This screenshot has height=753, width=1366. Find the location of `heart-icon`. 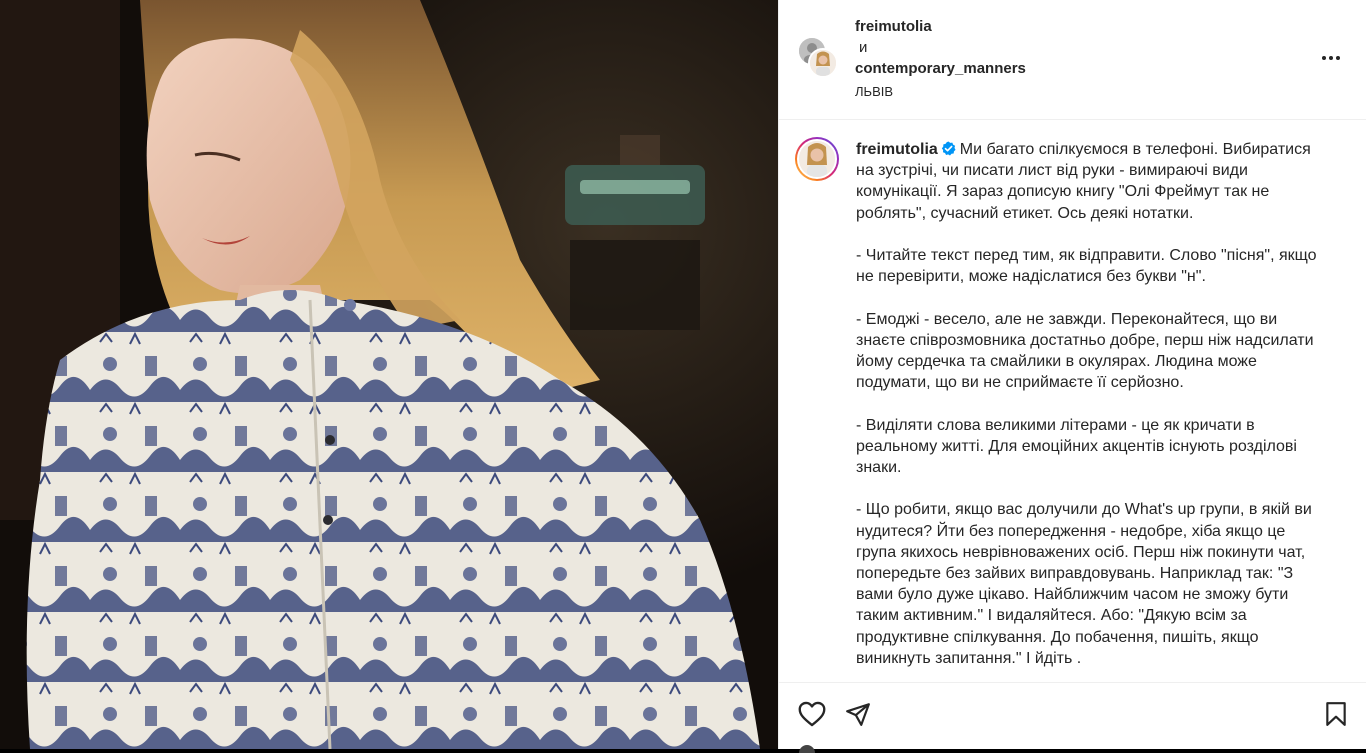

heart-icon is located at coordinates (812, 714).